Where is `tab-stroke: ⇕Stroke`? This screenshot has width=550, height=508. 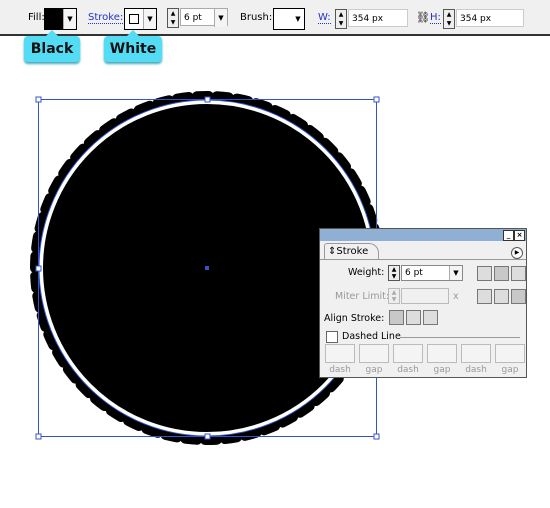 tab-stroke: ⇕Stroke is located at coordinates (351, 251).